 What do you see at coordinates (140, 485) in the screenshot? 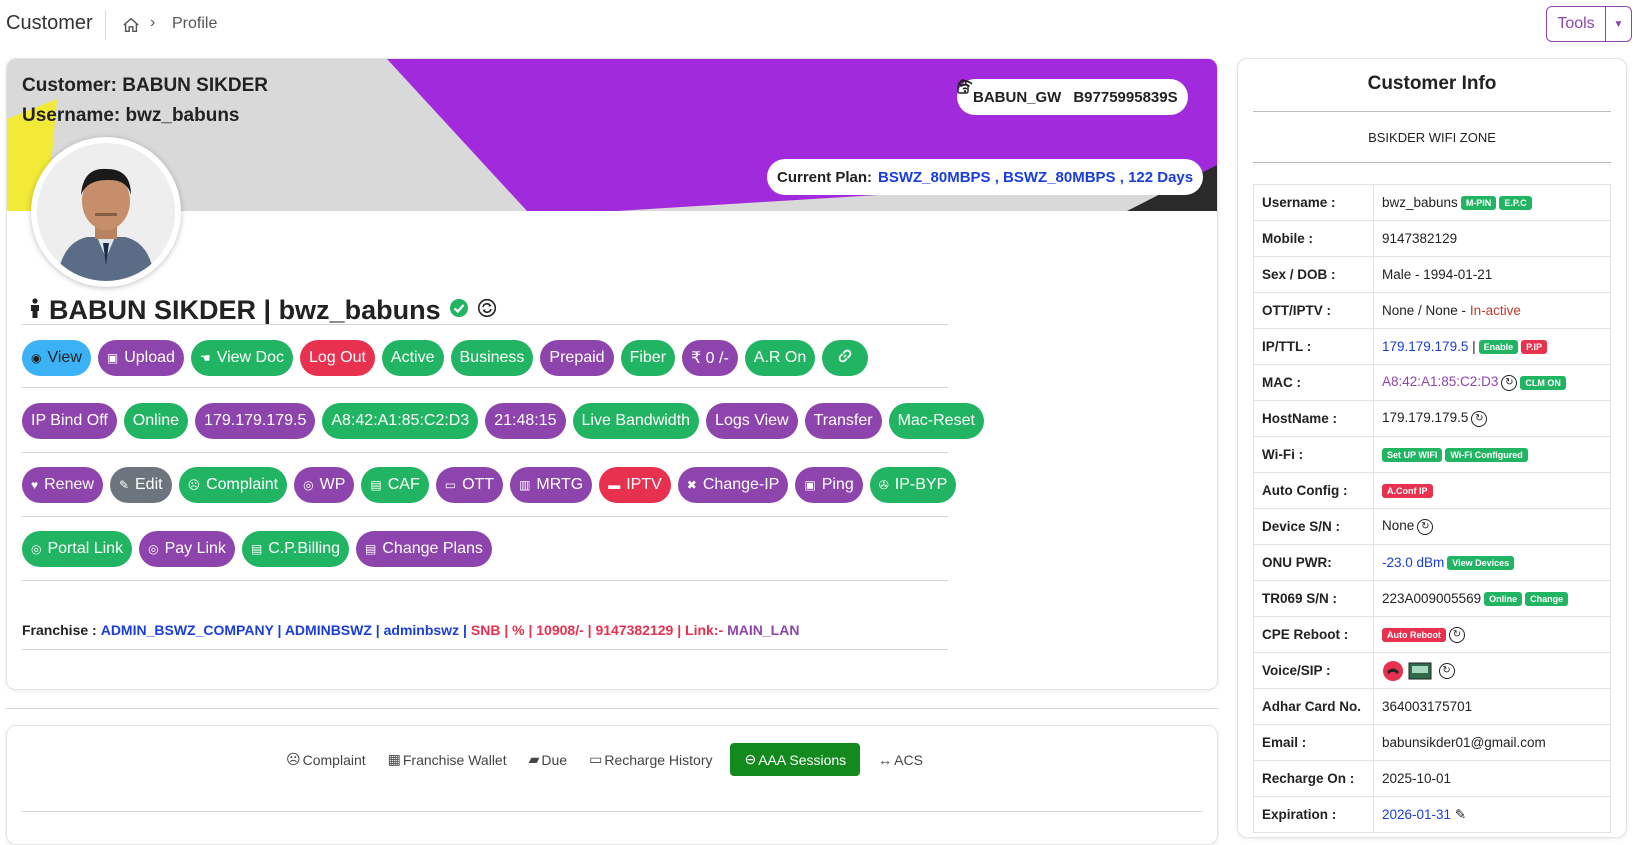
I see `edit-button: ✎ Edit` at bounding box center [140, 485].